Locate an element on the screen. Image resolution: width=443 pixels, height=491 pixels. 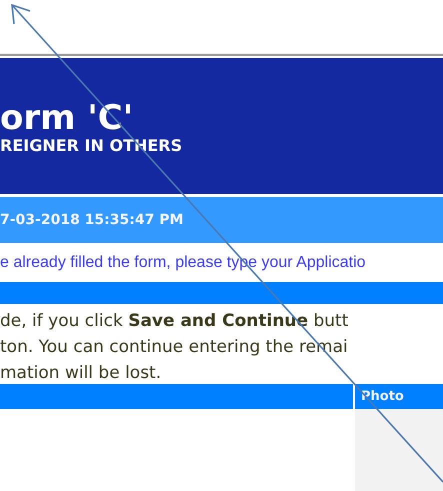
date-time: 7-03-2018 15:35:47 PM is located at coordinates (92, 220).